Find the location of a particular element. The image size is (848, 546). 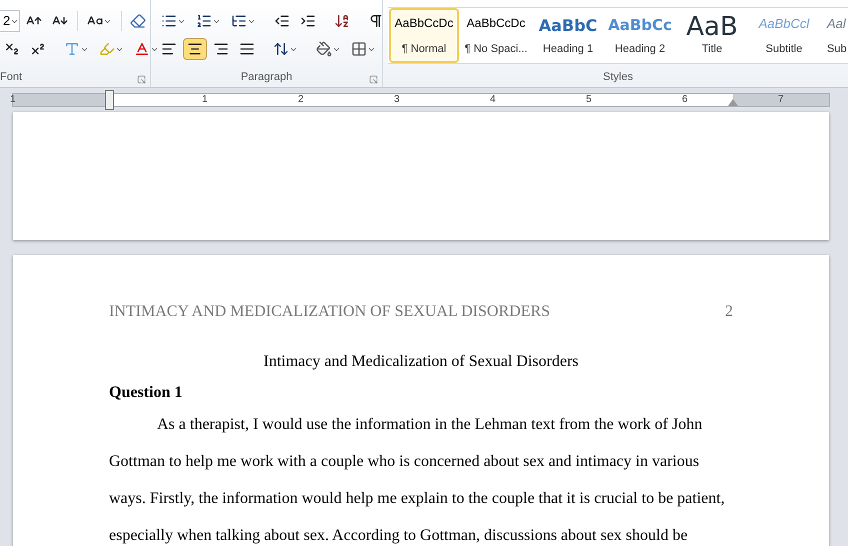

ruler-number: 7 is located at coordinates (781, 100).